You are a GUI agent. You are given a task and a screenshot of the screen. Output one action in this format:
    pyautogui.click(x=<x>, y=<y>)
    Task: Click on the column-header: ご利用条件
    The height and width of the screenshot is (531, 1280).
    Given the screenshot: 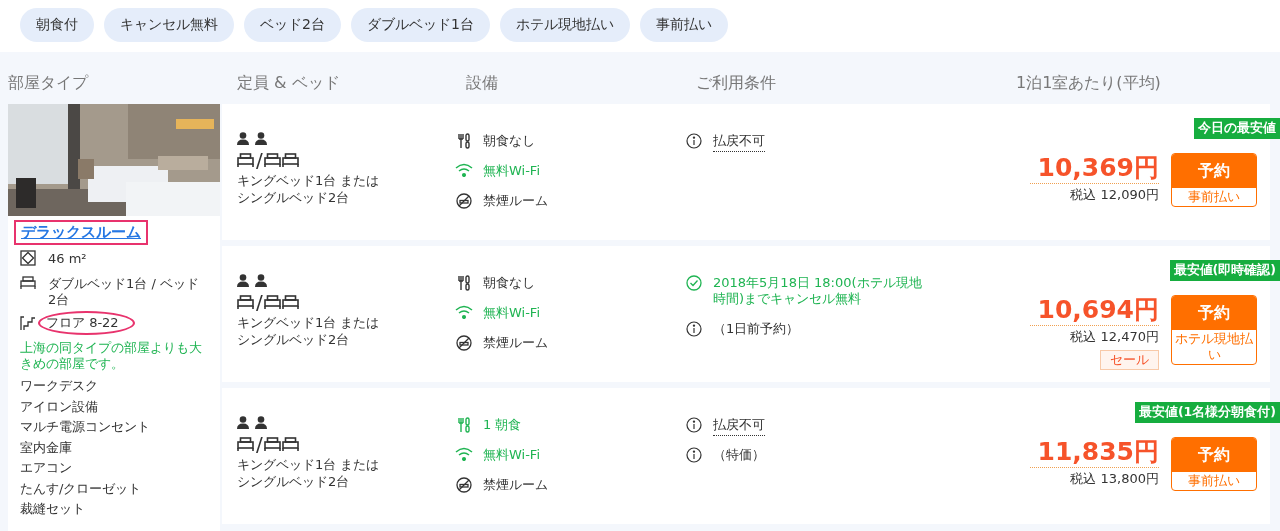 What is the action you would take?
    pyautogui.click(x=736, y=83)
    